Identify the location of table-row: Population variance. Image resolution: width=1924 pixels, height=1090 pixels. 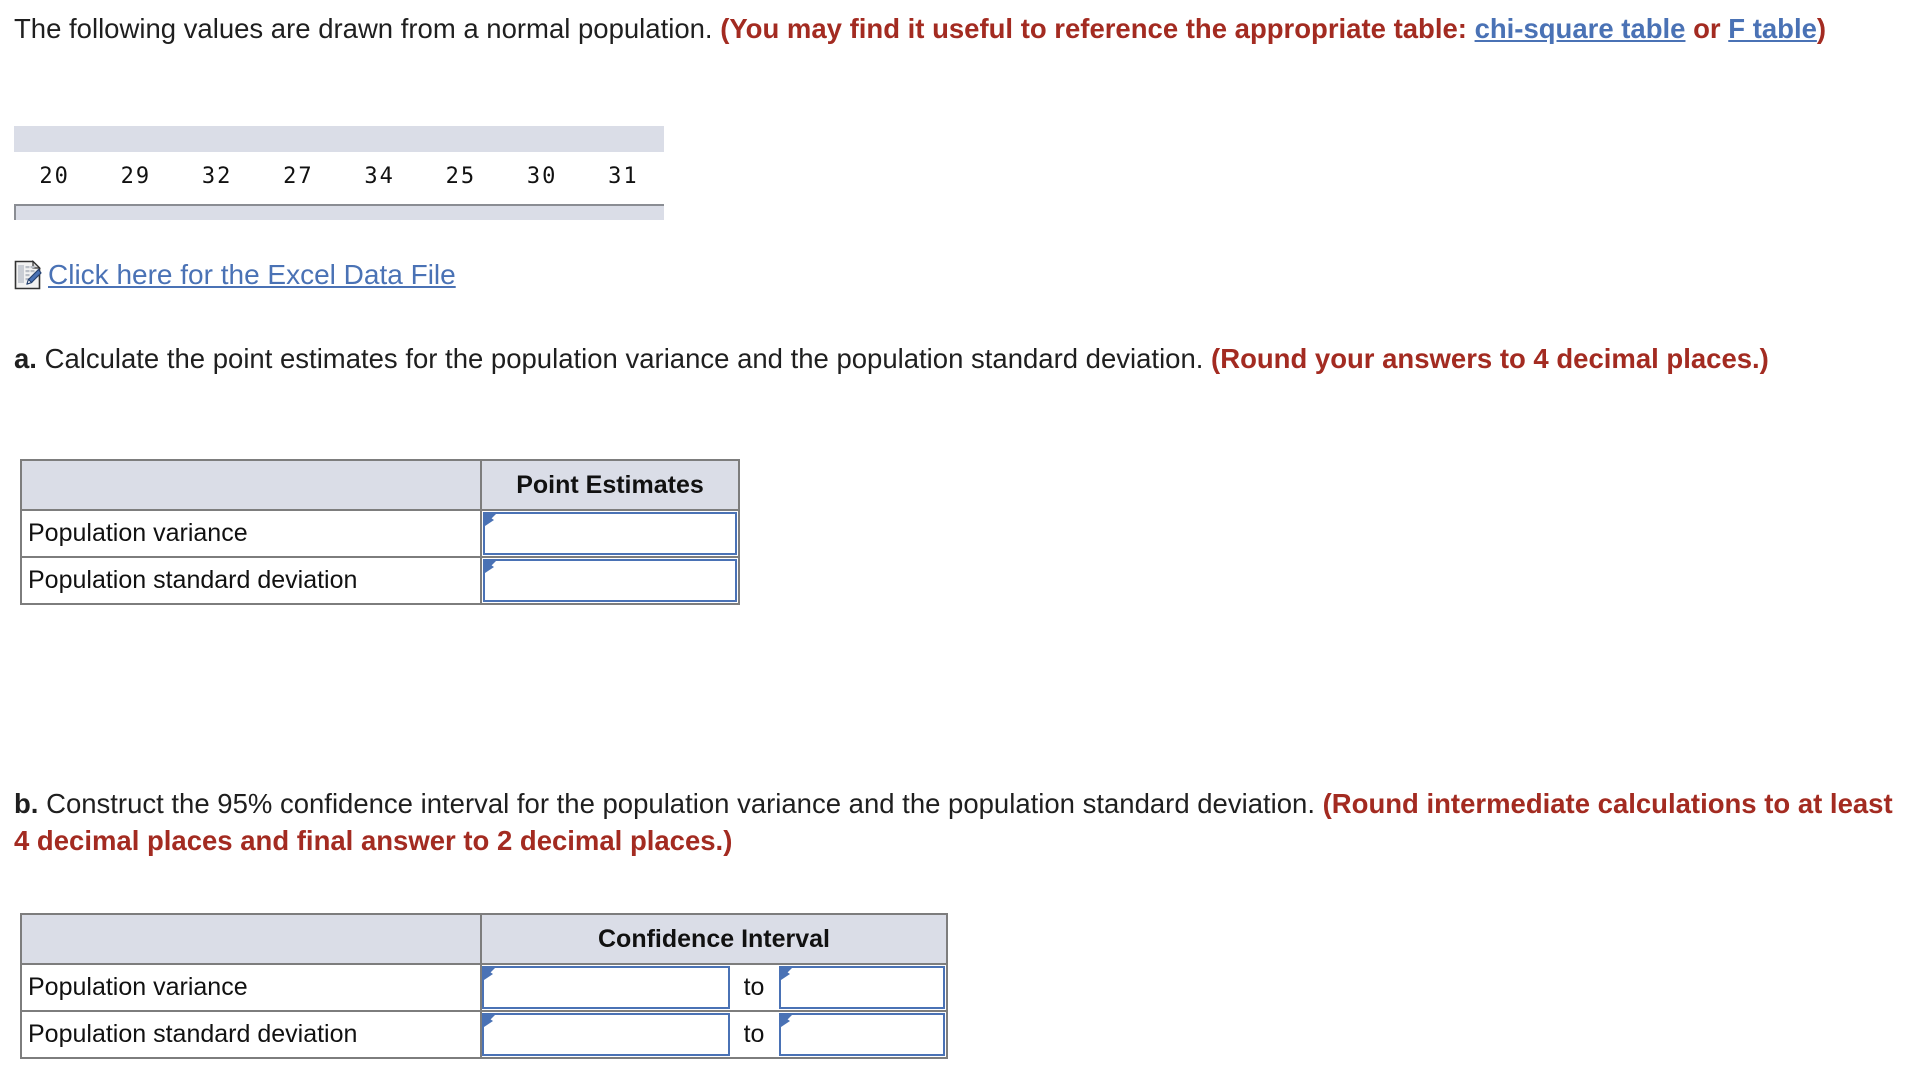
(380, 532).